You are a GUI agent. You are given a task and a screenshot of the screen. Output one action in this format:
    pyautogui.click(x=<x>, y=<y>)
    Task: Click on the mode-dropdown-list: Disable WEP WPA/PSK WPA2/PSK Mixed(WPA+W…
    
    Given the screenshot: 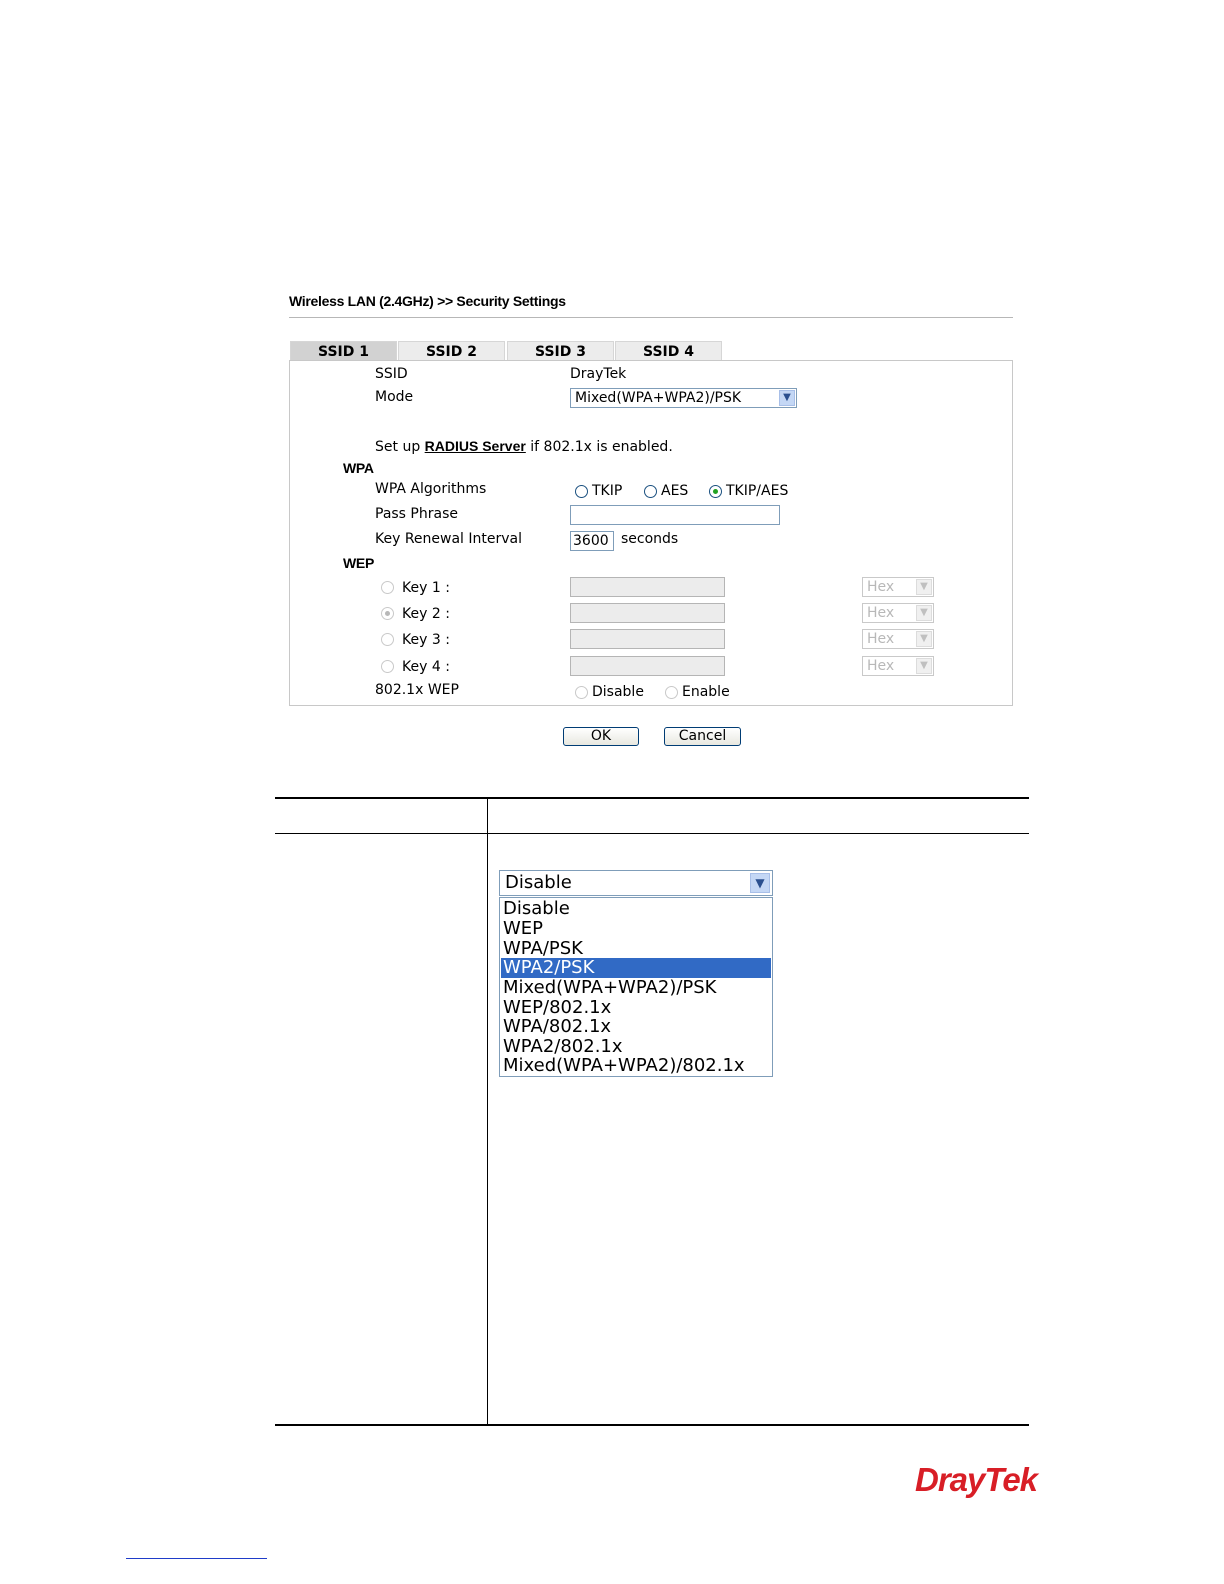 What is the action you would take?
    pyautogui.click(x=636, y=987)
    